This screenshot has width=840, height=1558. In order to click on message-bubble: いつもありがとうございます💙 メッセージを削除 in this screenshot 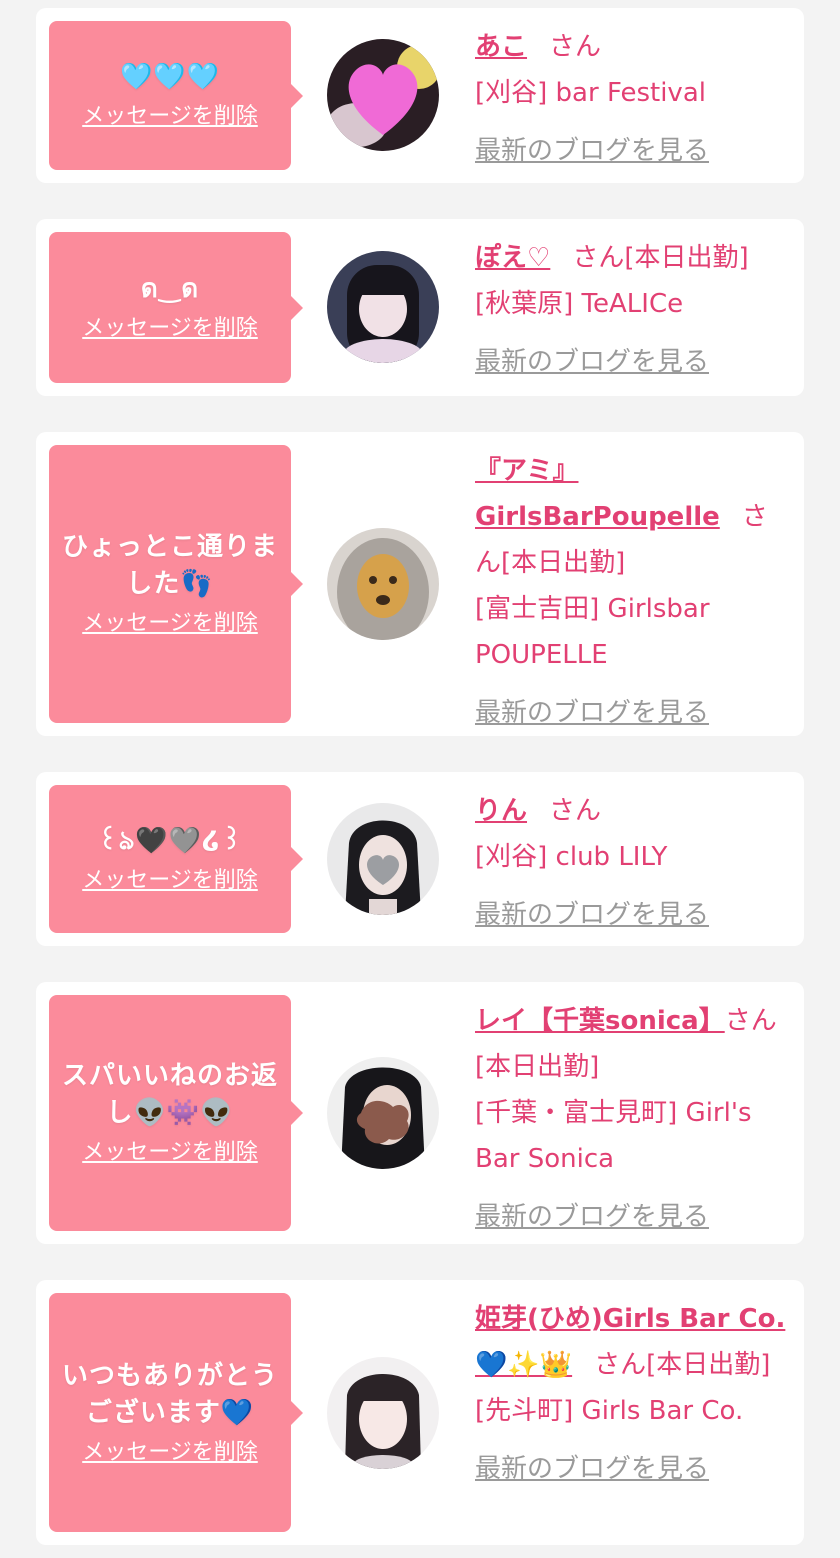, I will do `click(176, 1412)`.